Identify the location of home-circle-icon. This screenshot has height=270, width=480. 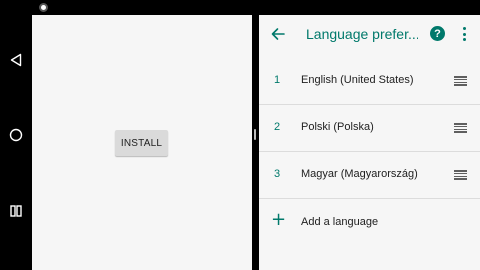
(15, 135).